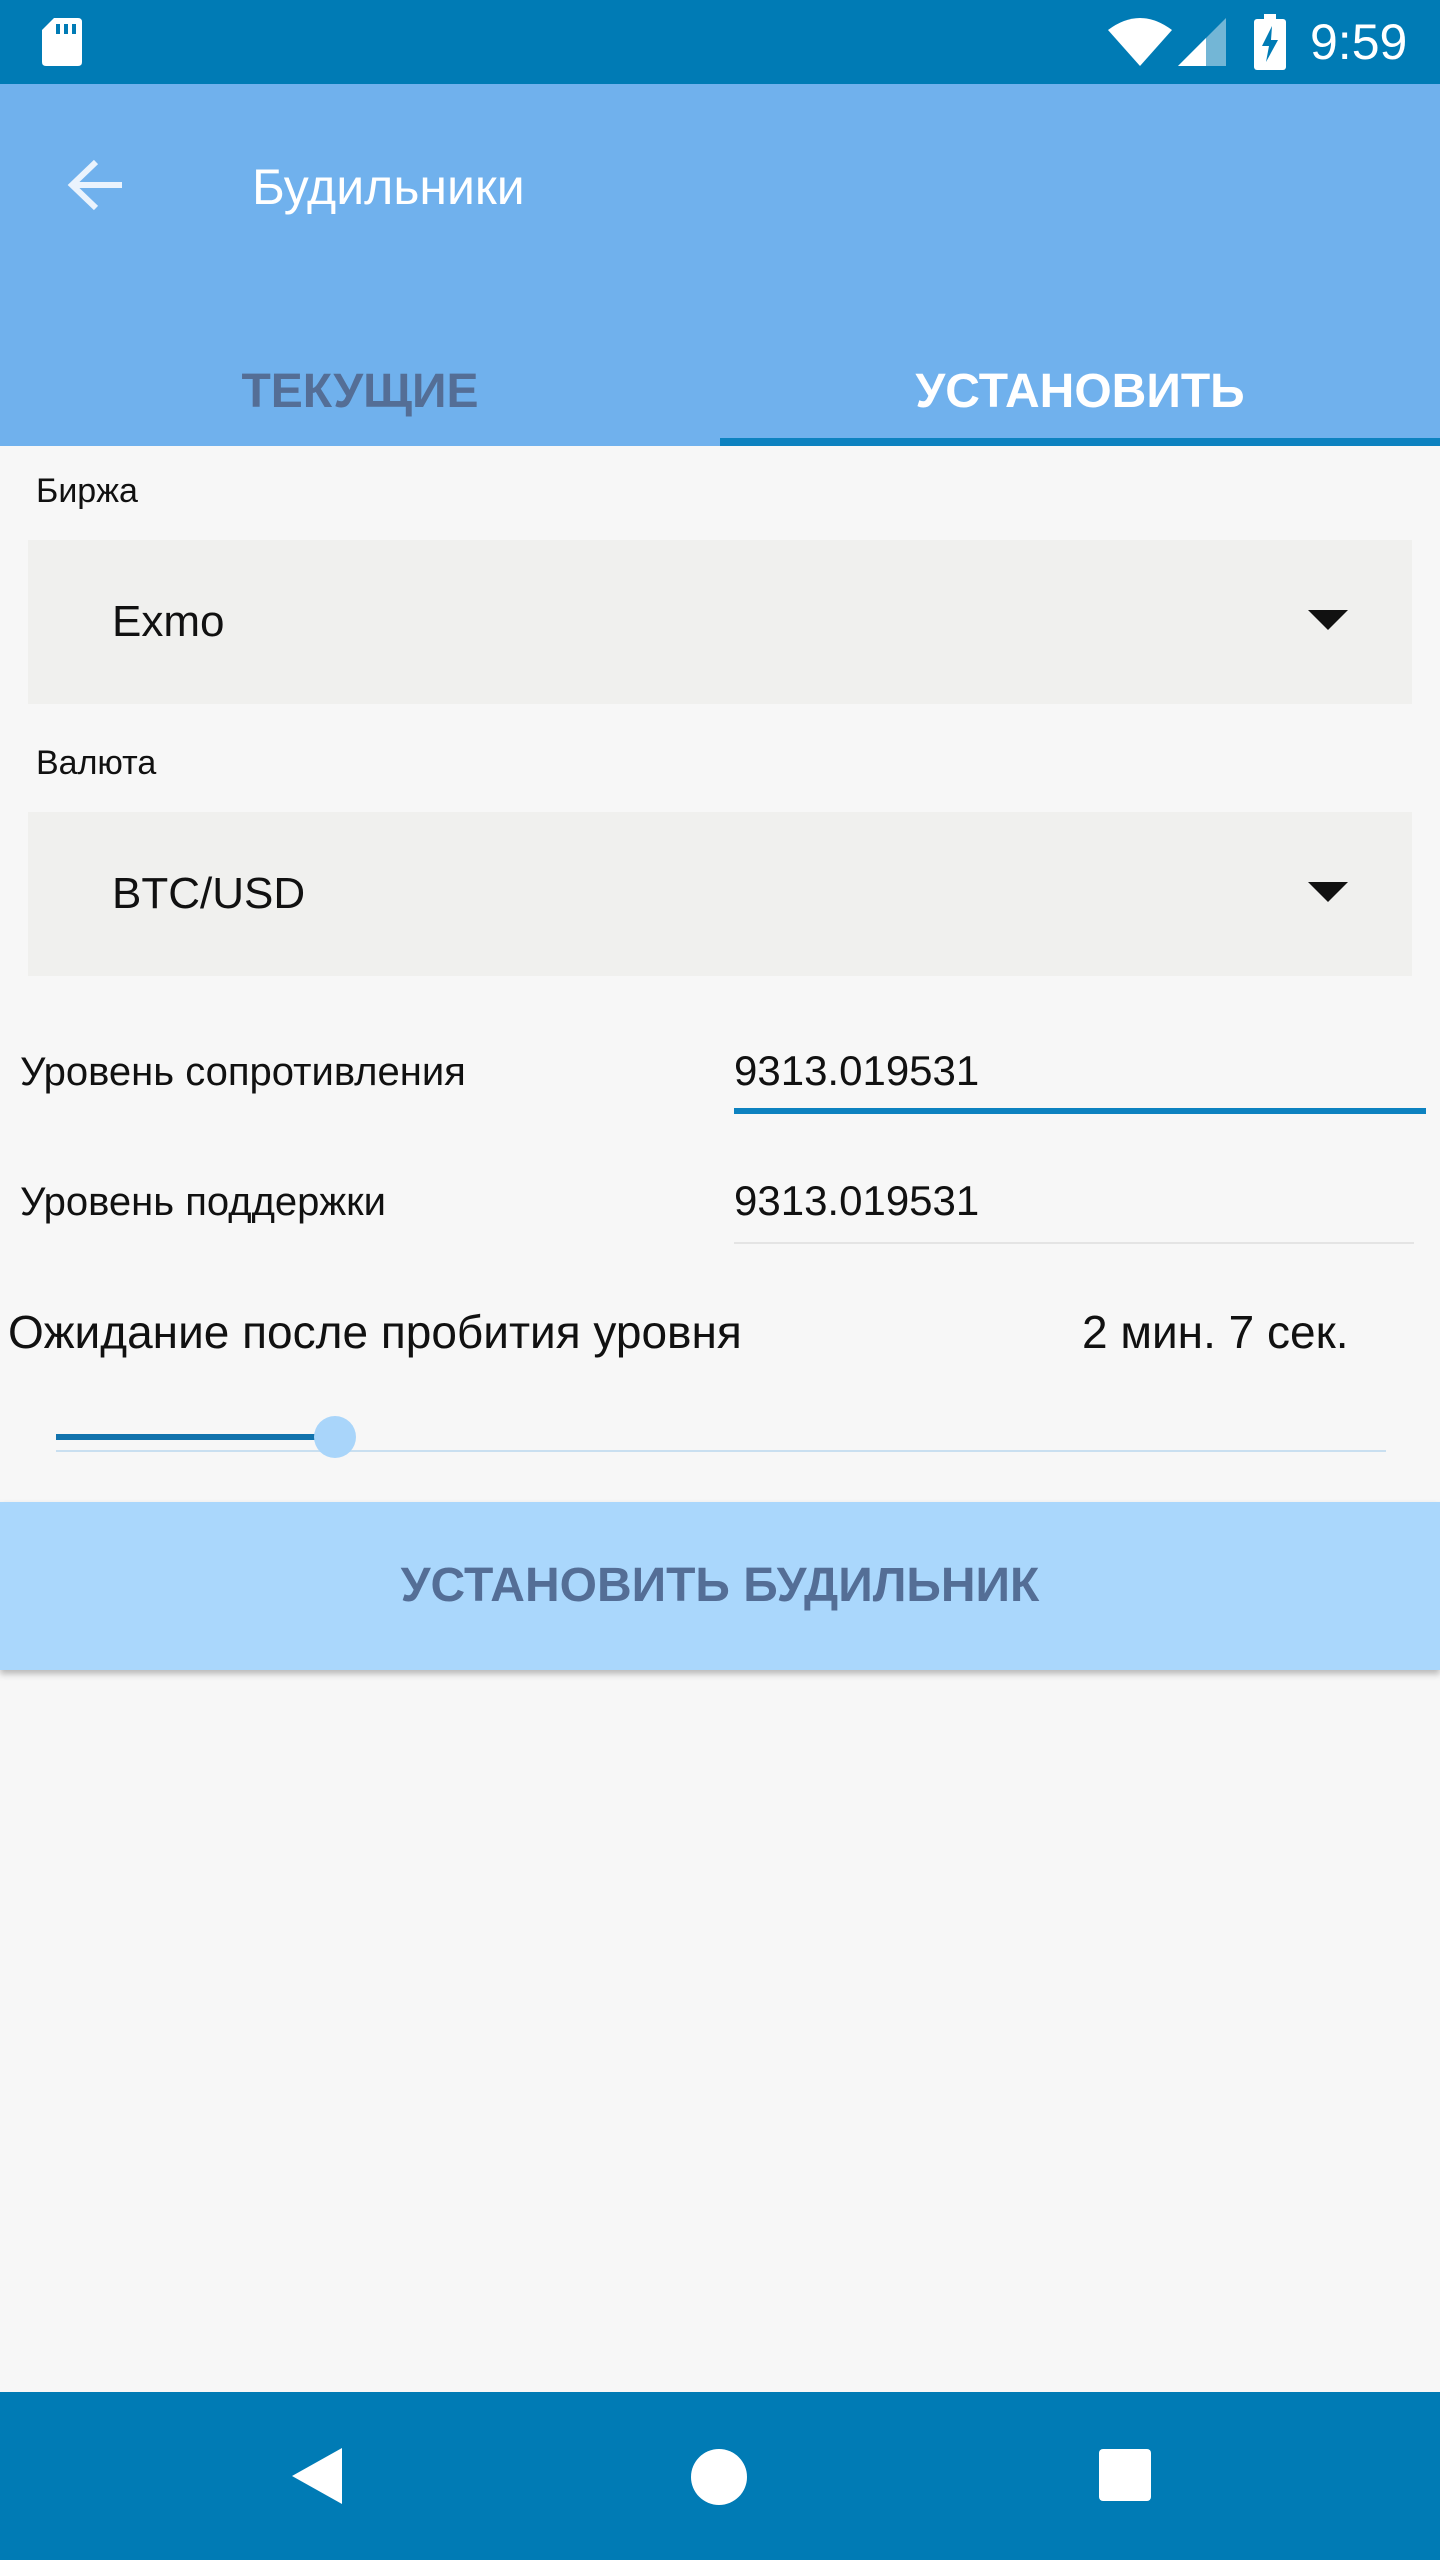 This screenshot has width=1440, height=2560. What do you see at coordinates (375, 1332) in the screenshot?
I see `wait-label: Ожидание после пробития уровня` at bounding box center [375, 1332].